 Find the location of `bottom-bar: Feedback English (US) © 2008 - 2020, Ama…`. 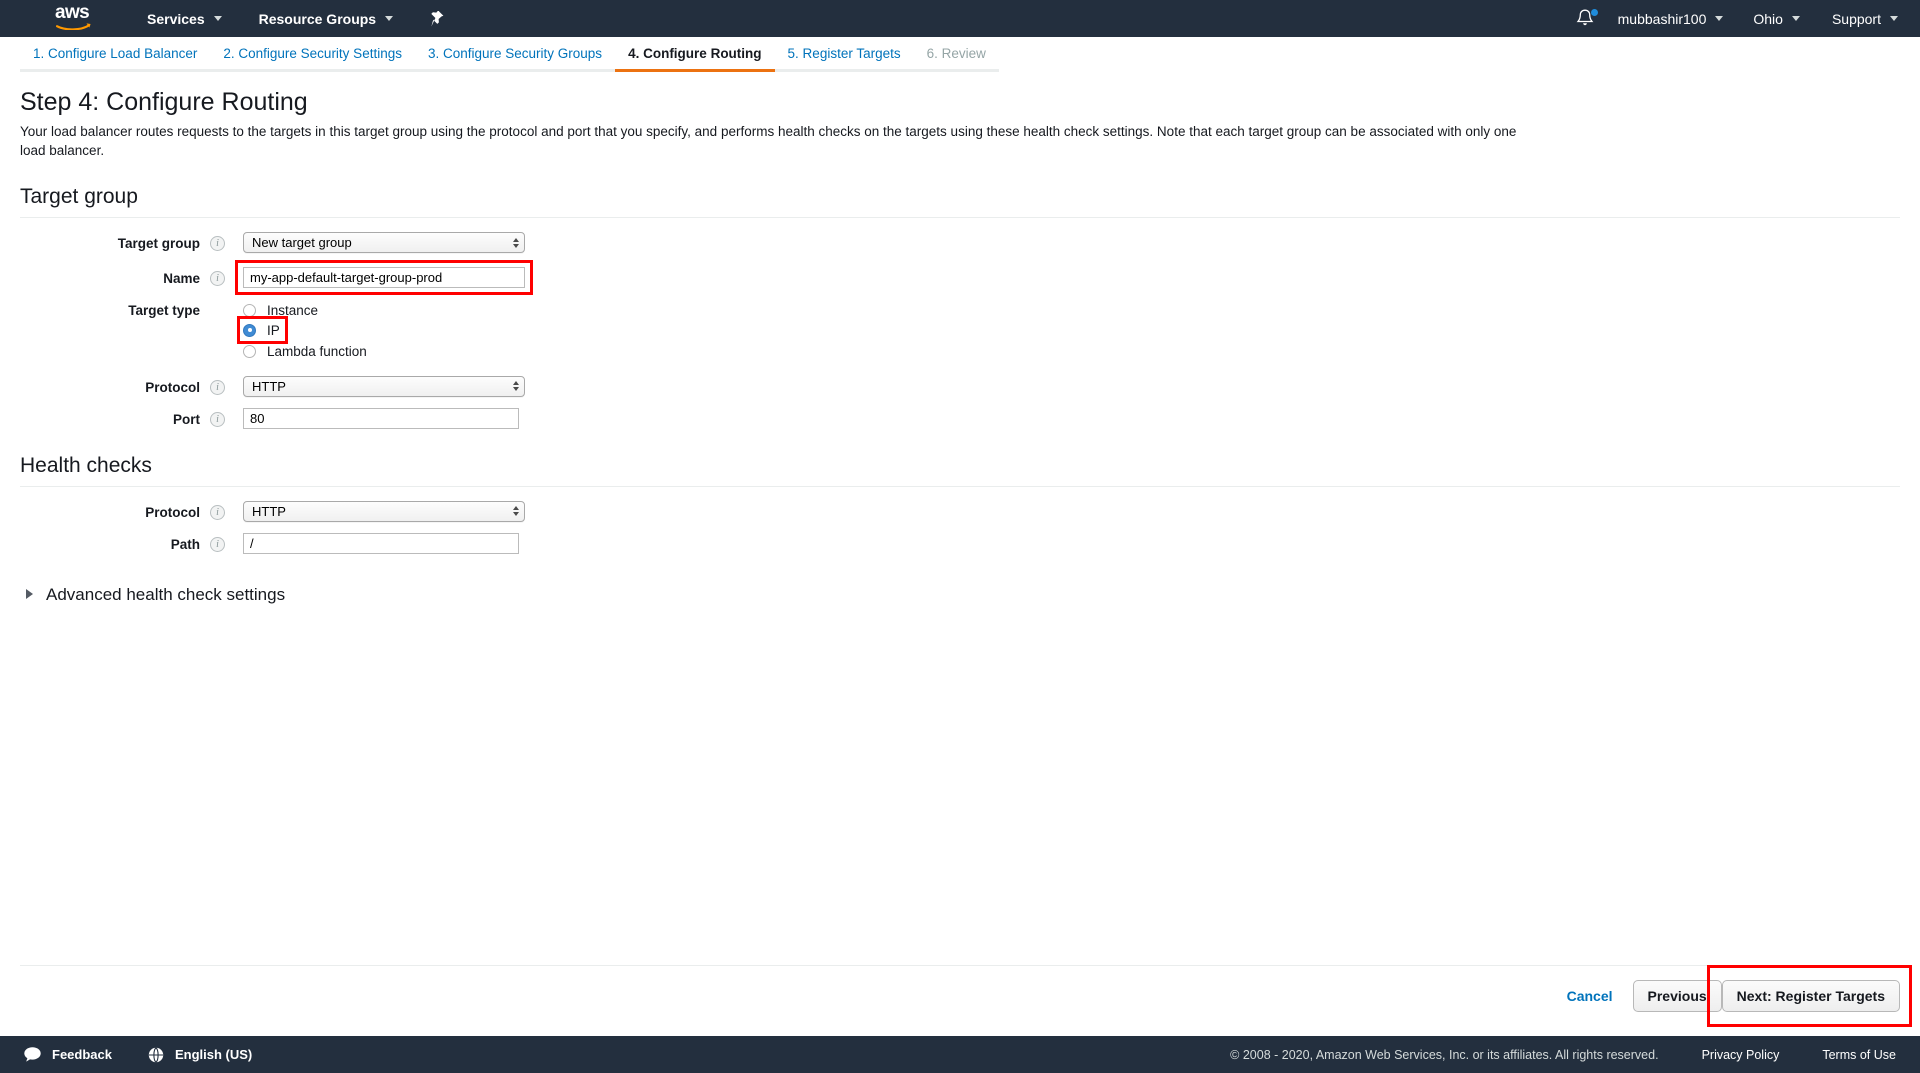

bottom-bar: Feedback English (US) © 2008 - 2020, Ama… is located at coordinates (960, 1054).